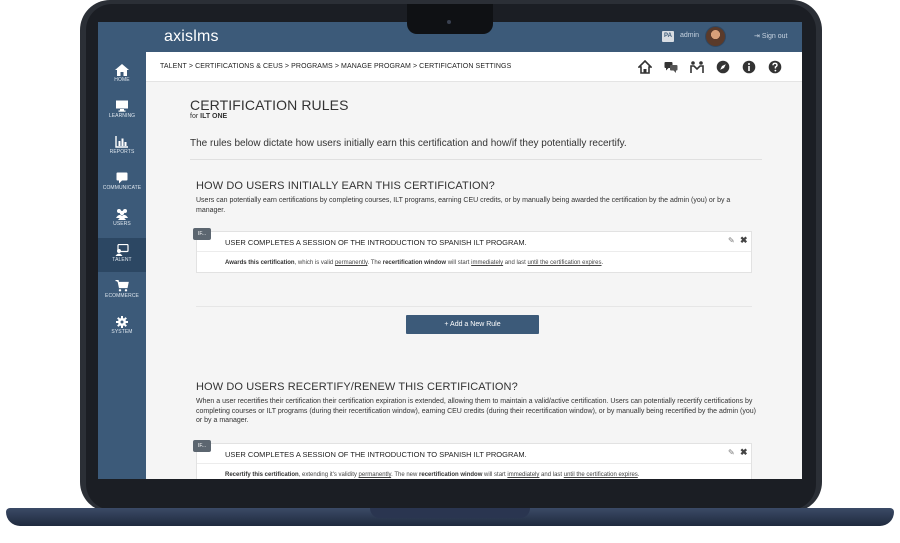 The height and width of the screenshot is (543, 900). What do you see at coordinates (122, 214) in the screenshot?
I see `users-icon` at bounding box center [122, 214].